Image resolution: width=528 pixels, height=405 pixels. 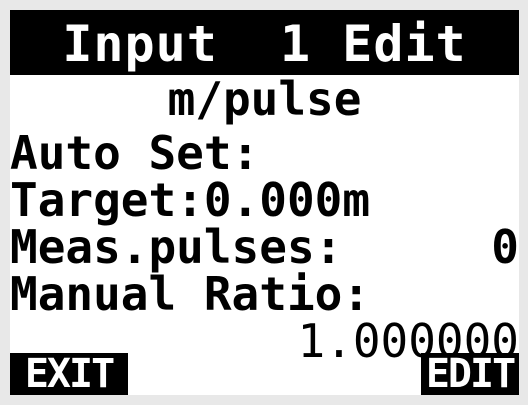 What do you see at coordinates (69, 374) in the screenshot?
I see `exit-softkey: EXIT` at bounding box center [69, 374].